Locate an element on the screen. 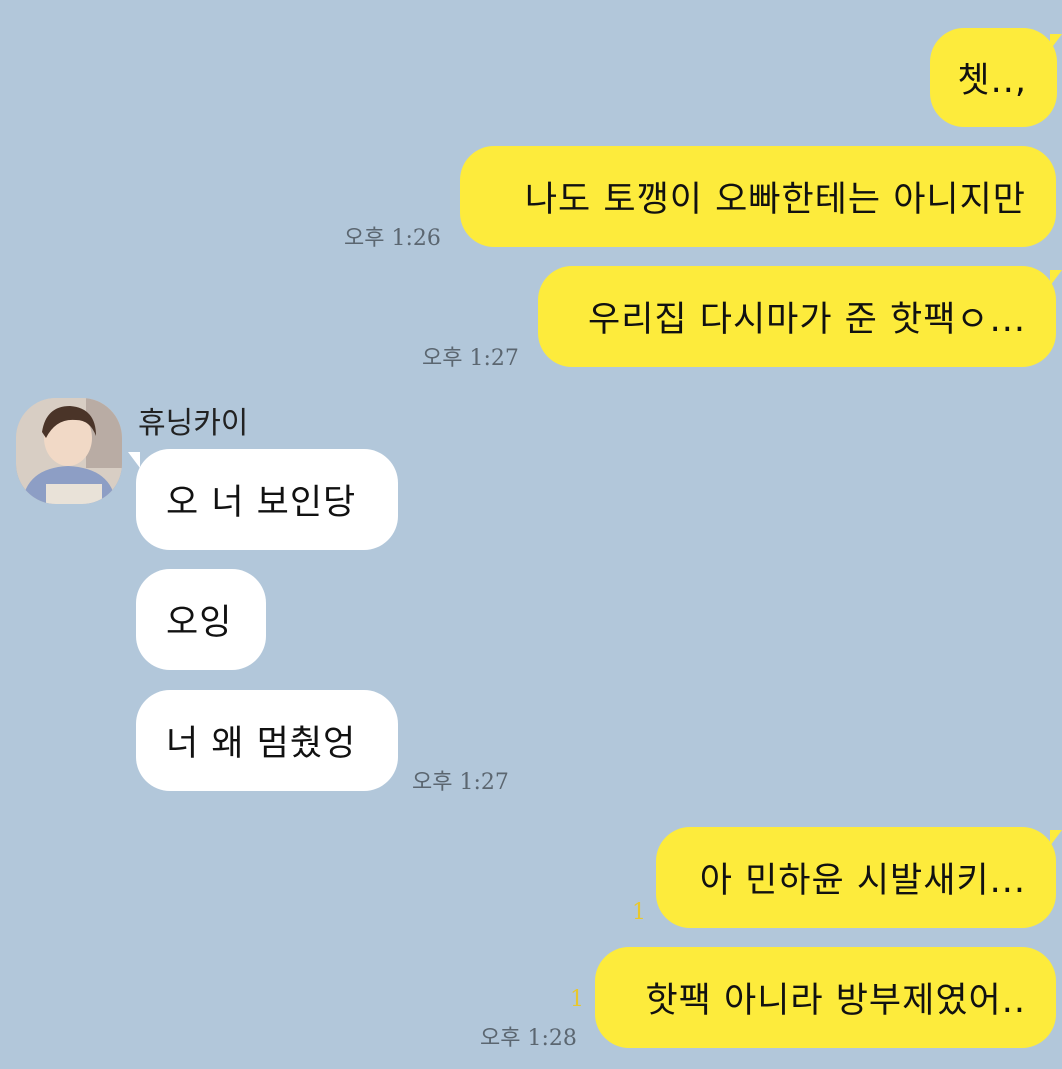 The height and width of the screenshot is (1069, 1062). message-text: 오 너 보인당 is located at coordinates (261, 503).